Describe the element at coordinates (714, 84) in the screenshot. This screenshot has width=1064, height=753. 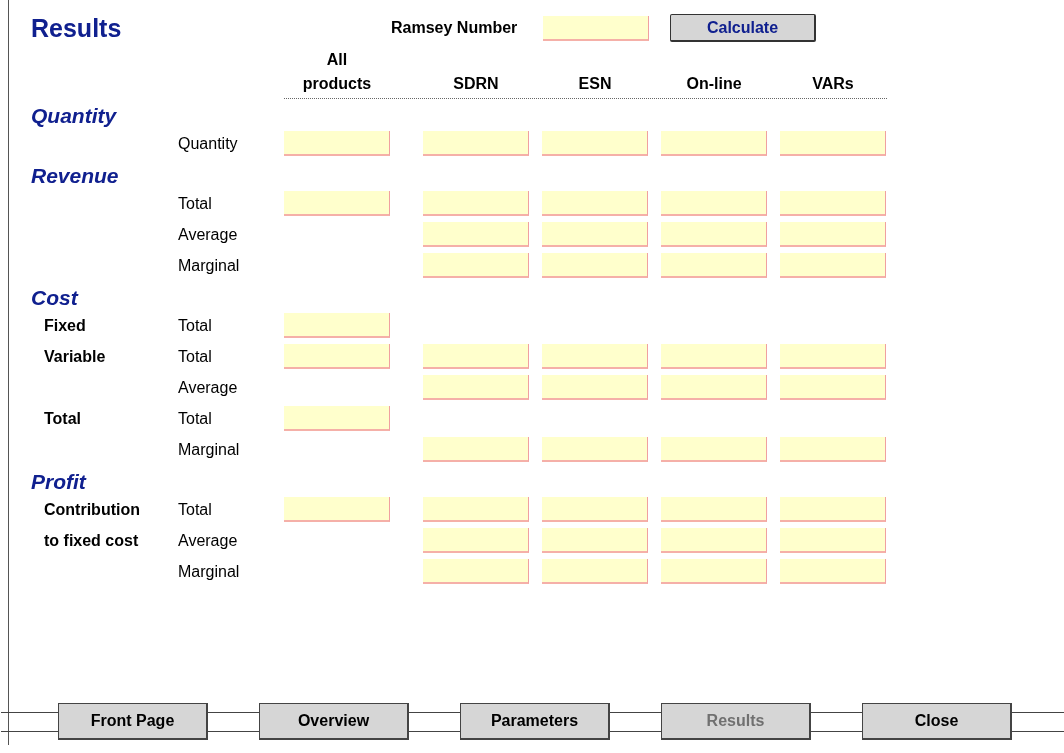
I see `column-header: On-line` at that location.